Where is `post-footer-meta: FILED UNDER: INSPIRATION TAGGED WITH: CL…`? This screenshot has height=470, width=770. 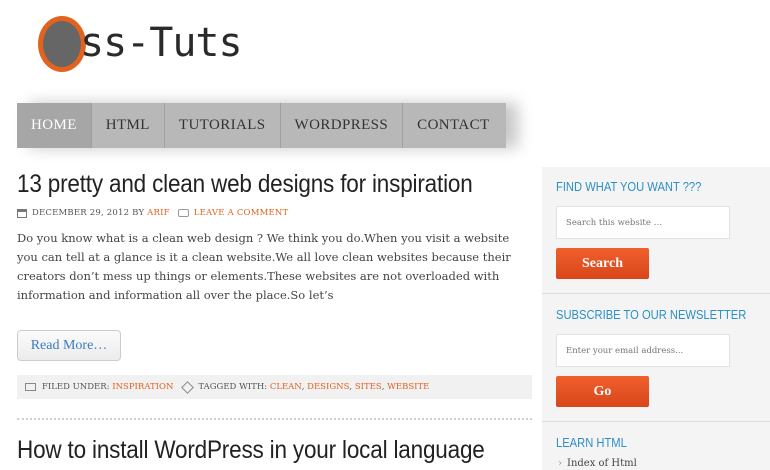
post-footer-meta: FILED UNDER: INSPIRATION TAGGED WITH: CL… is located at coordinates (274, 387).